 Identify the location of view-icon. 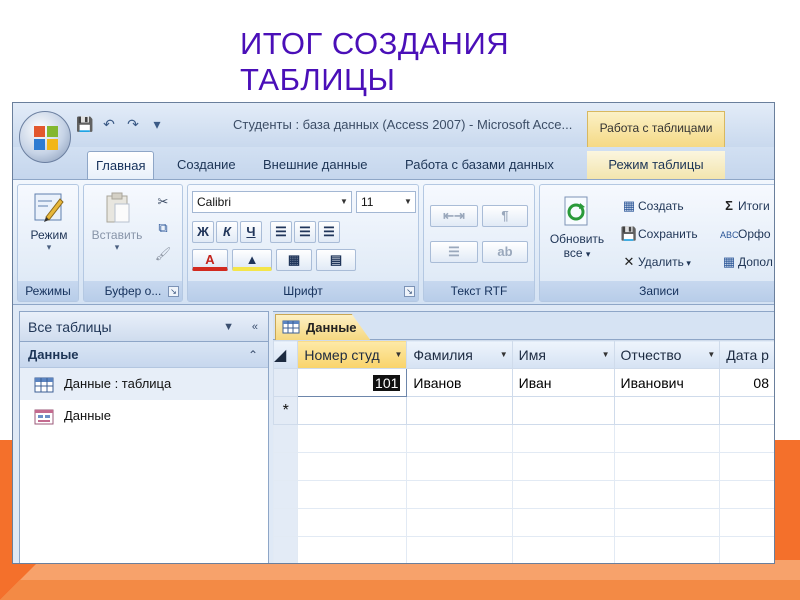
(49, 207).